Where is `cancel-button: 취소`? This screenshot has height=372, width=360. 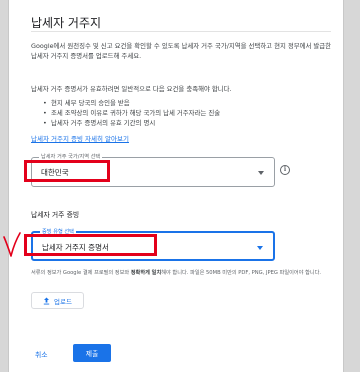 cancel-button: 취소 is located at coordinates (41, 354).